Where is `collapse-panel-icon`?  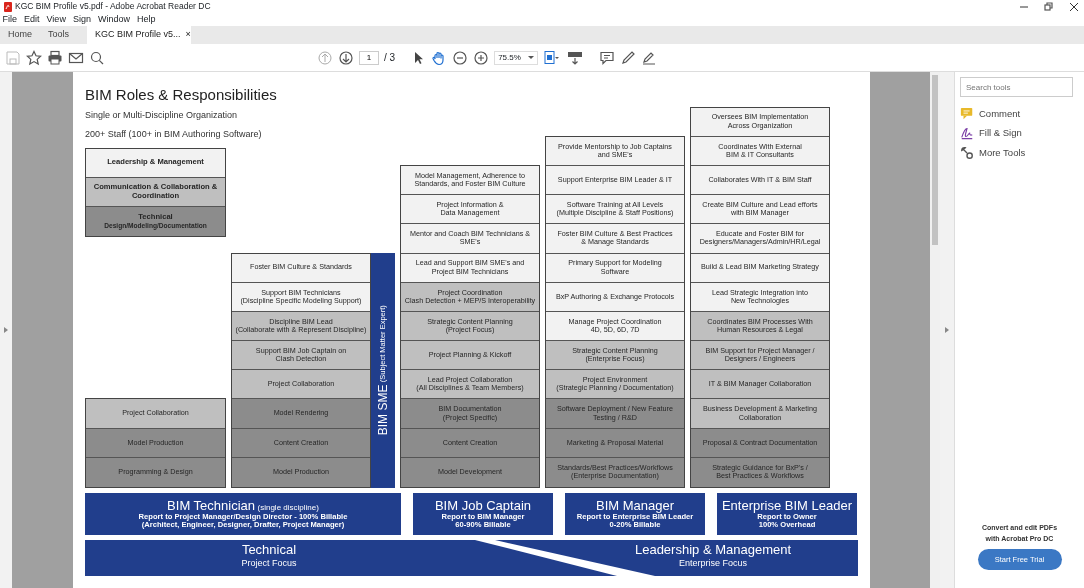 collapse-panel-icon is located at coordinates (947, 330).